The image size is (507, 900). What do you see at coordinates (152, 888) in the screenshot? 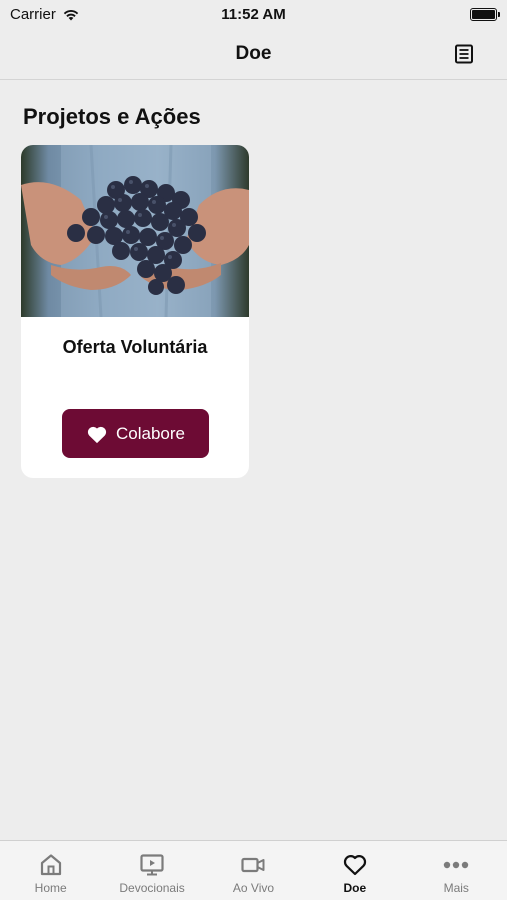
I see `tab-devocionais-label: Devocionais` at bounding box center [152, 888].